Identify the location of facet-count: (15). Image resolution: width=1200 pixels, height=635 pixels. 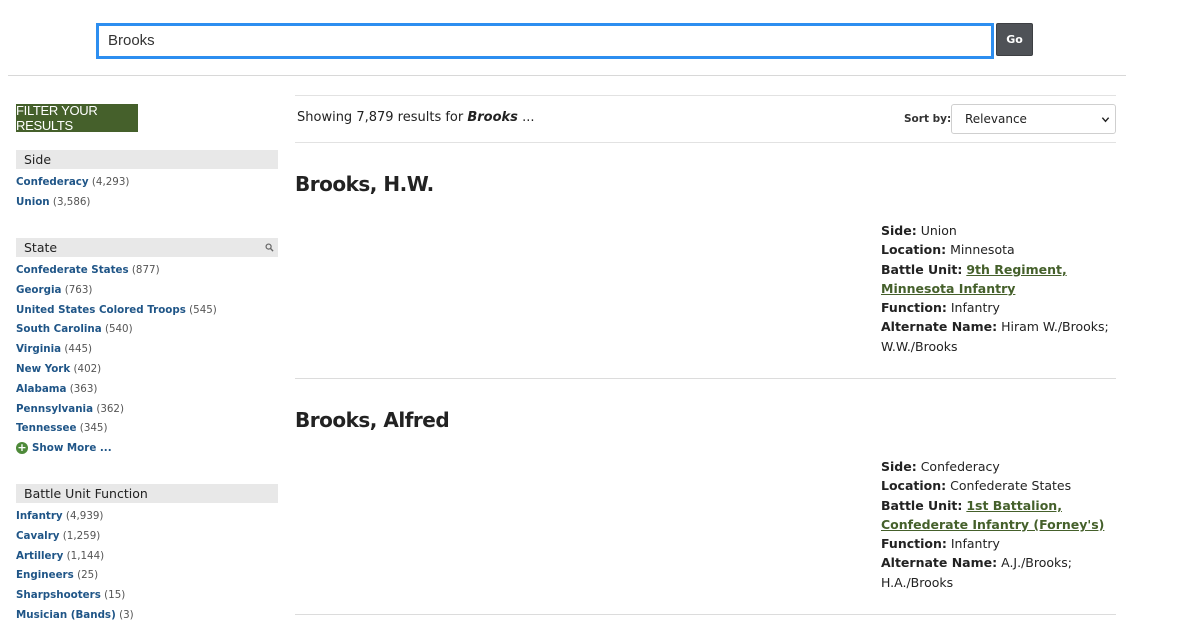
(115, 595).